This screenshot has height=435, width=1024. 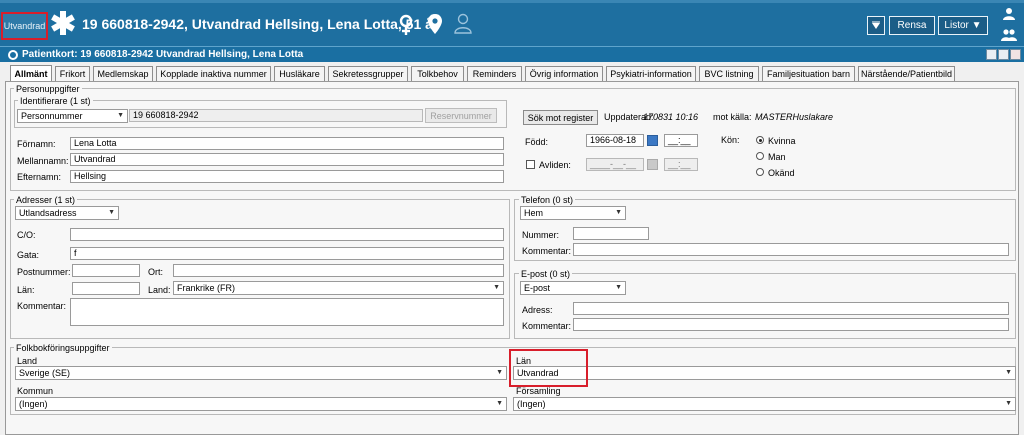 I want to click on tab-familjesituation-barn: Familjesituation barn, so click(x=808, y=73).